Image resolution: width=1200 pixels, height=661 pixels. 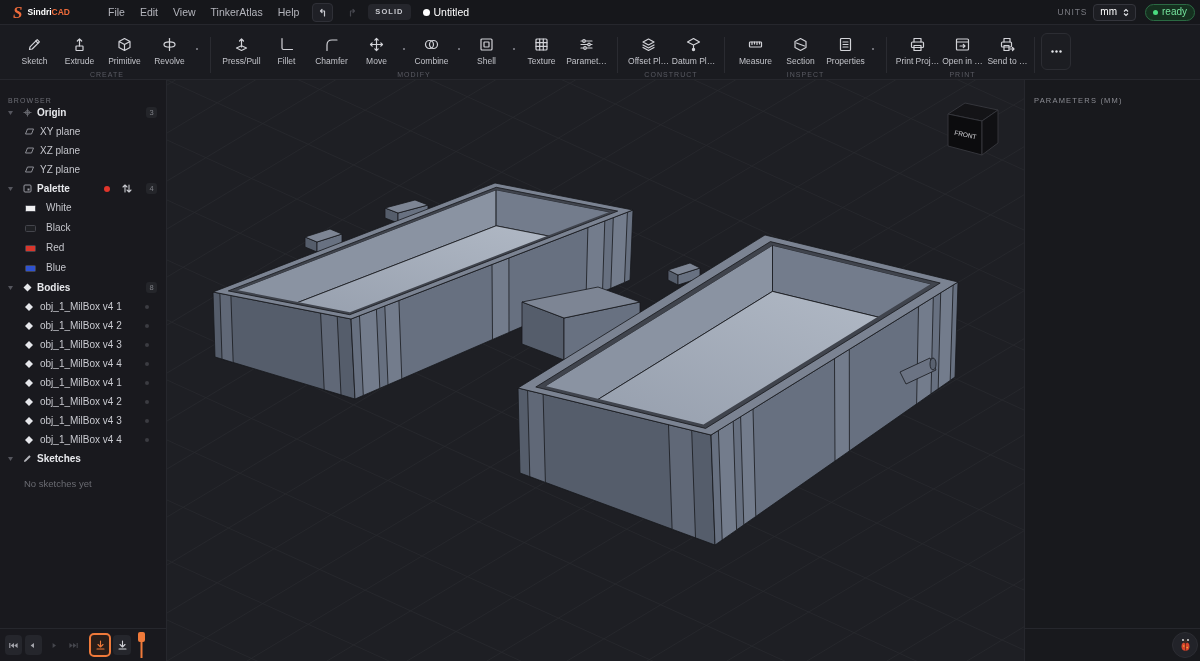 What do you see at coordinates (116, 12) in the screenshot?
I see `menu-item: File` at bounding box center [116, 12].